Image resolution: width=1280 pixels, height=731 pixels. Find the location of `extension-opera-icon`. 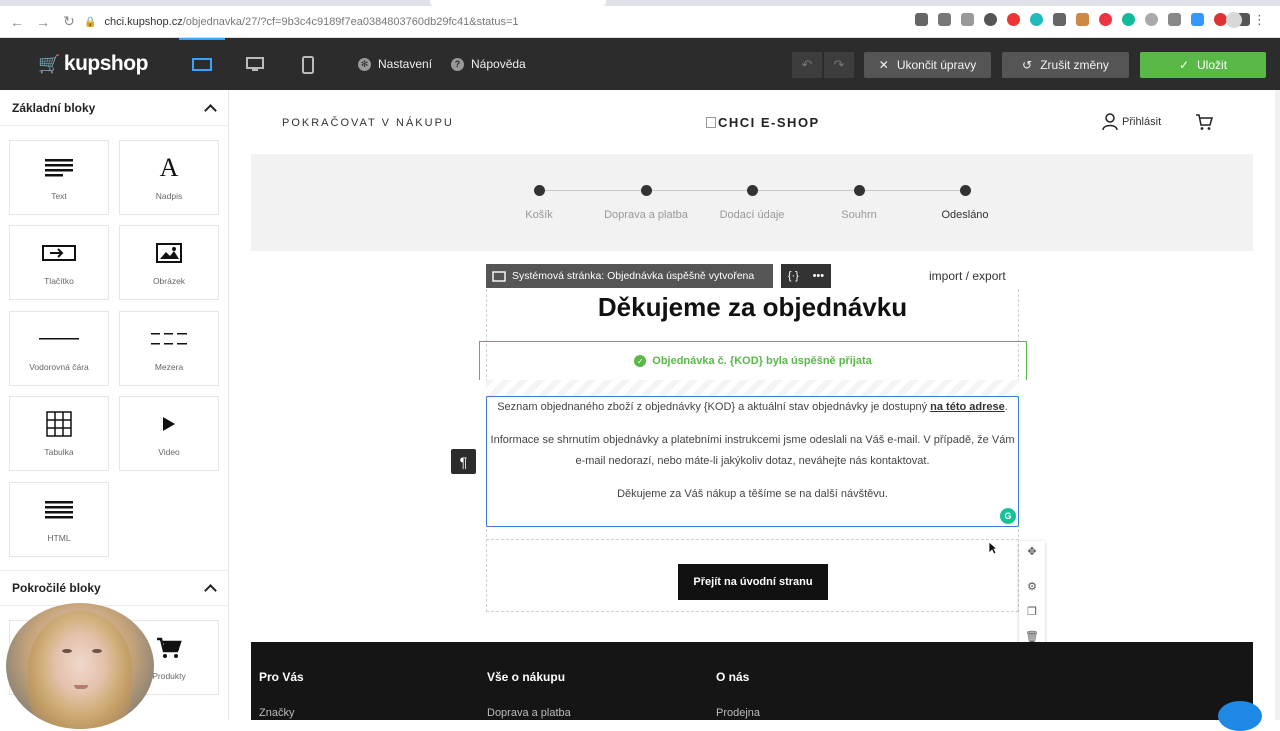

extension-opera-icon is located at coordinates (1013, 19).